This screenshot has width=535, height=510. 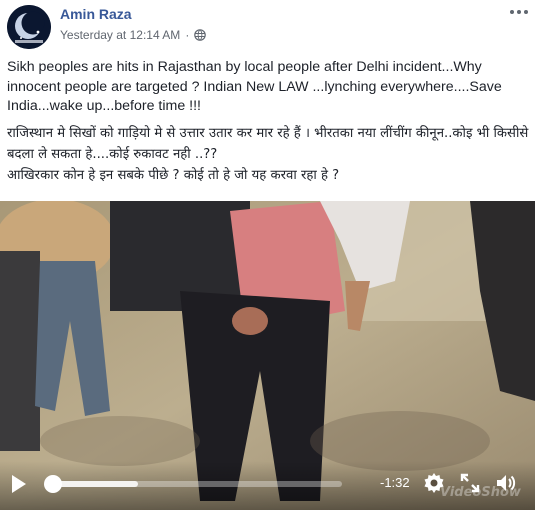 I want to click on post-timestamp: Yesterday at 12:14 AM, so click(x=120, y=35).